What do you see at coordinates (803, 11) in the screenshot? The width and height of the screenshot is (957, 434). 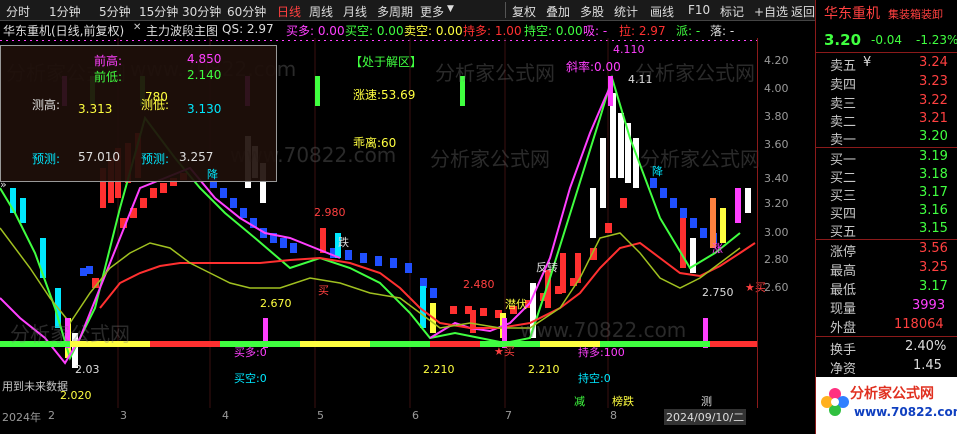 I see `back-button: 返回` at bounding box center [803, 11].